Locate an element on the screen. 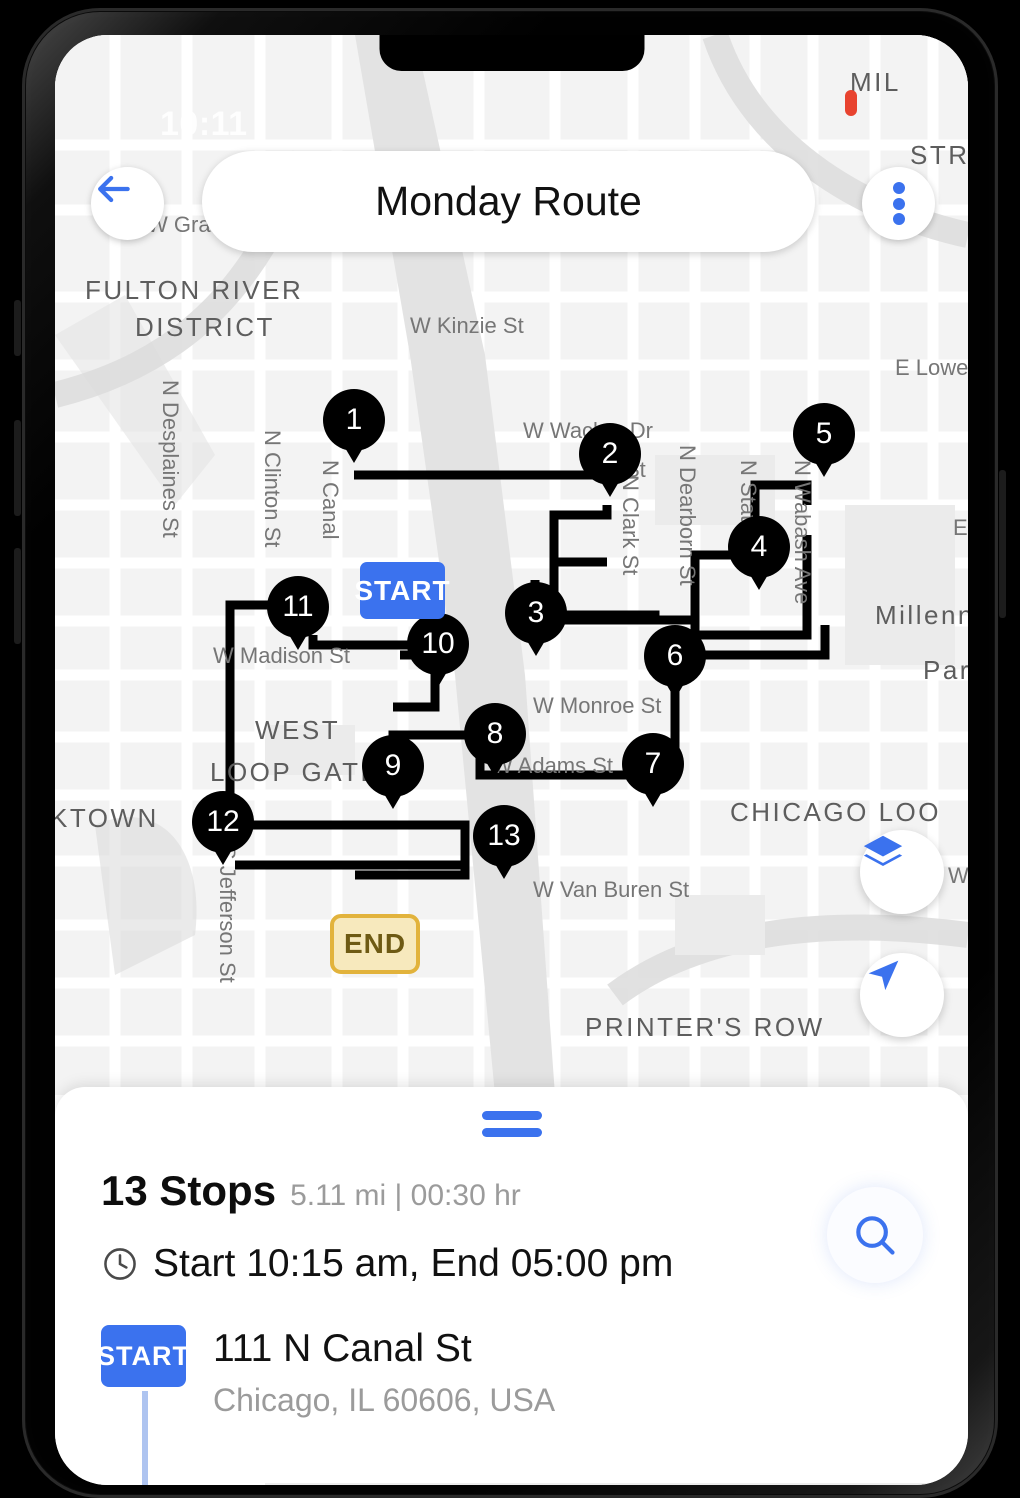 The width and height of the screenshot is (1020, 1498). map-stop-marker-1: 1 is located at coordinates (354, 426).